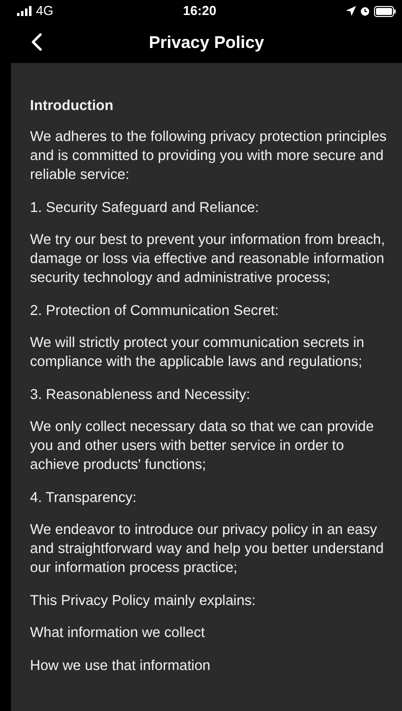  I want to click on status-time: 16:20, so click(199, 11).